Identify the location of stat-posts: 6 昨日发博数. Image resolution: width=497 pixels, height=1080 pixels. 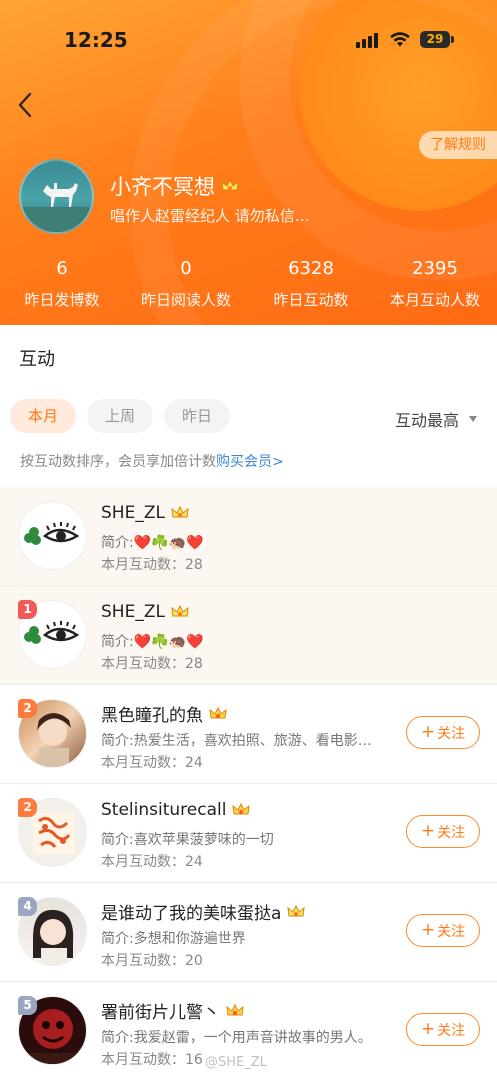
(62, 284).